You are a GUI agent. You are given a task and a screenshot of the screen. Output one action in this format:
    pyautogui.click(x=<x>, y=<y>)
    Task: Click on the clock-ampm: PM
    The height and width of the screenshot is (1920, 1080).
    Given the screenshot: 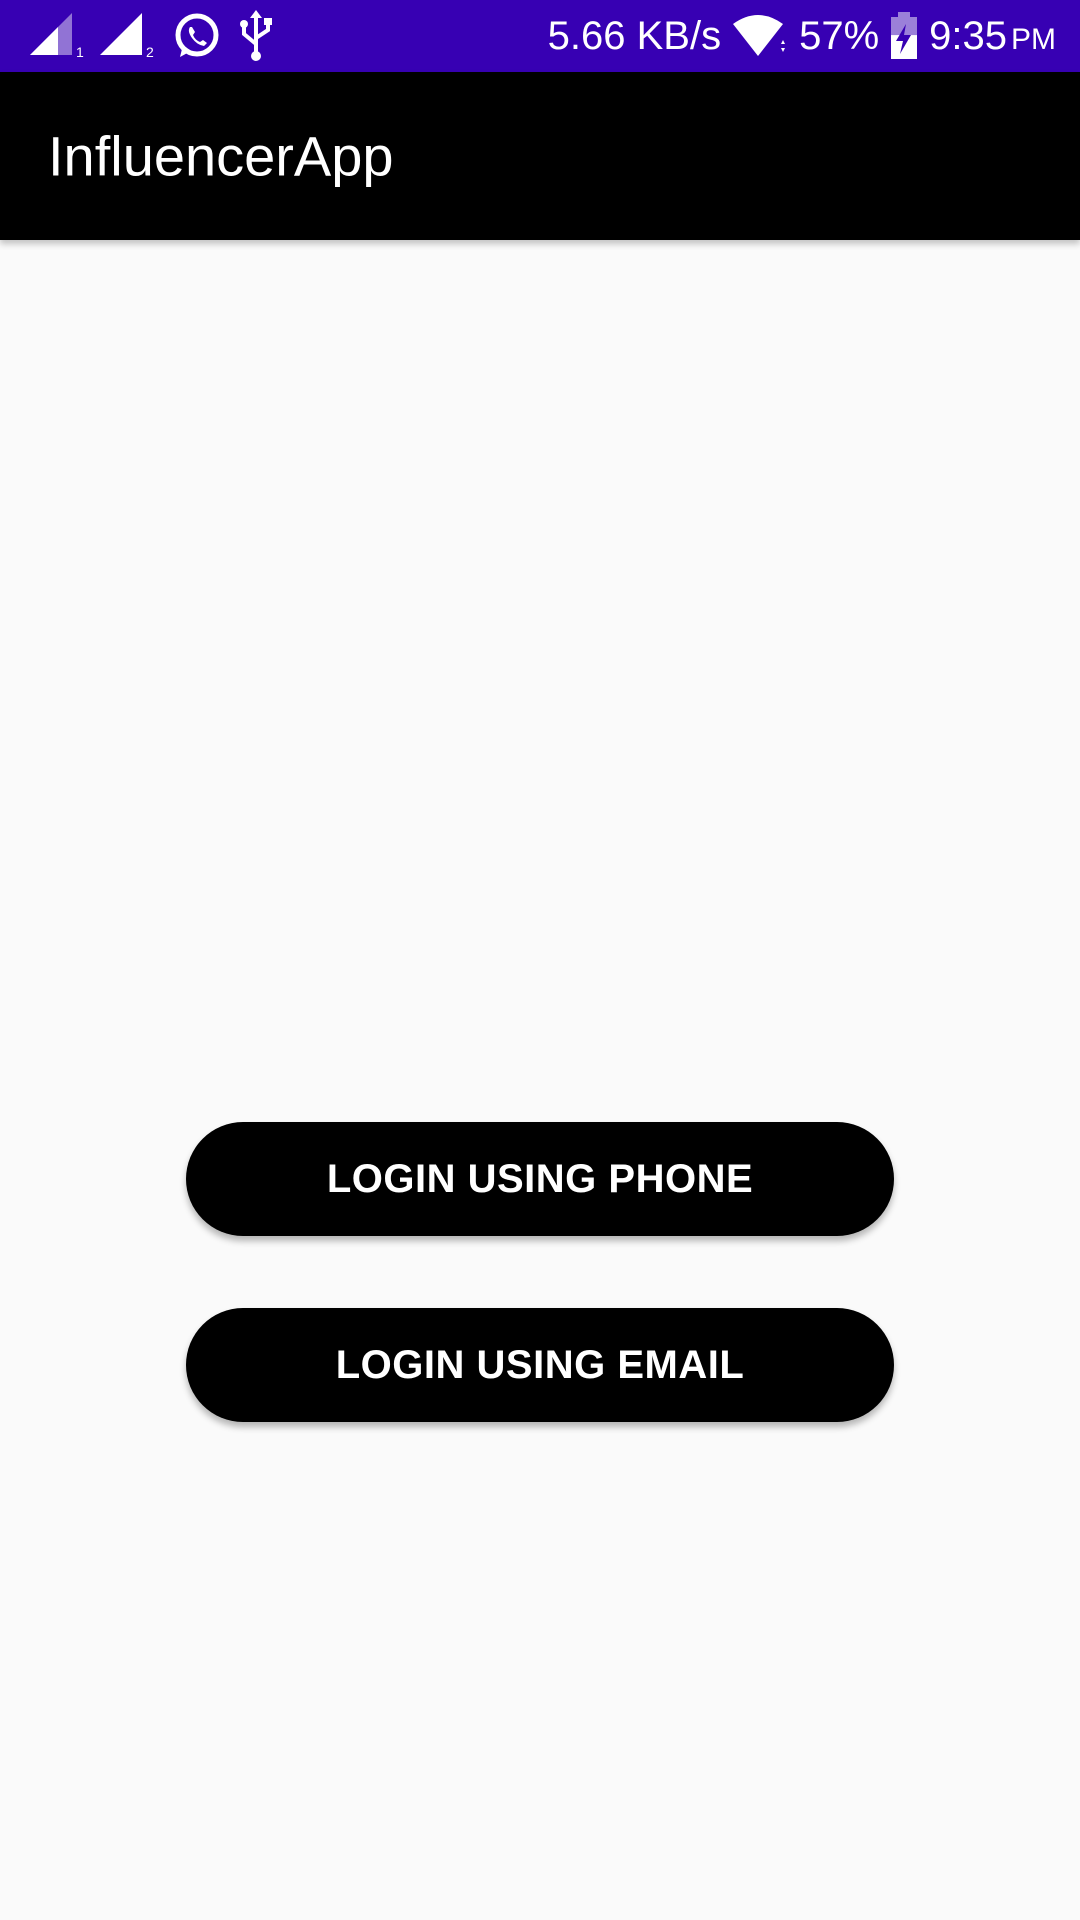 What is the action you would take?
    pyautogui.click(x=1033, y=39)
    